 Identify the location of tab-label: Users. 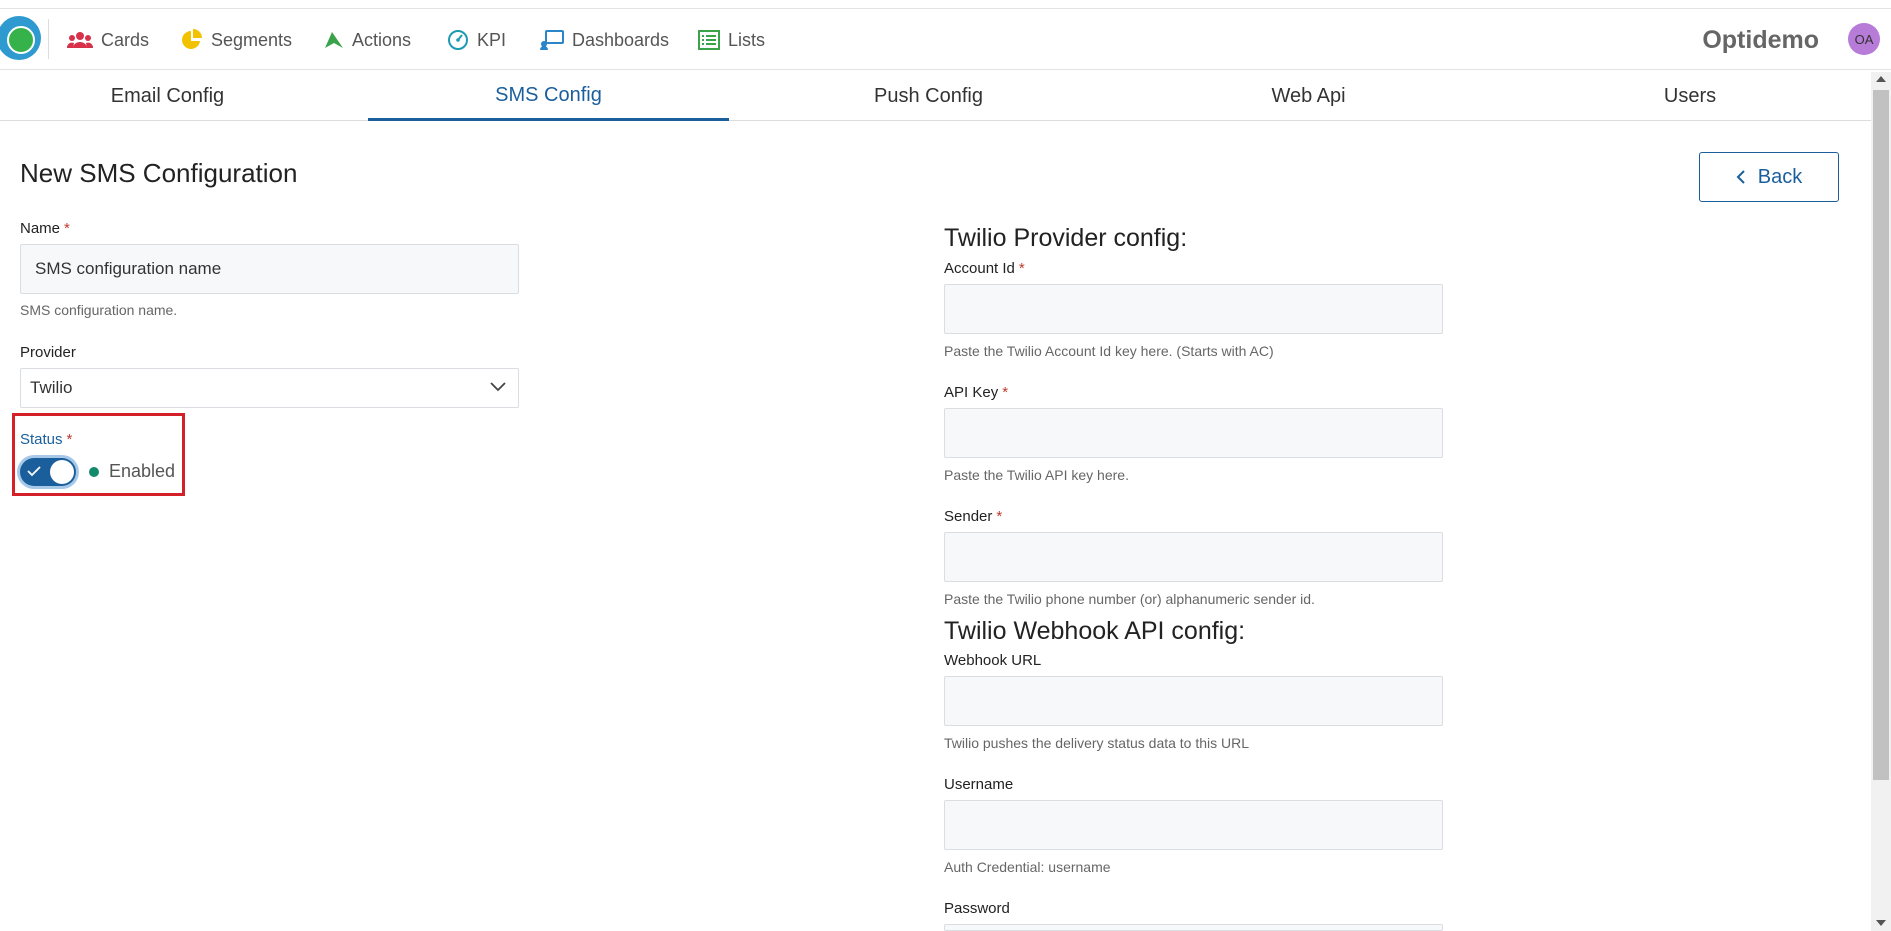
(1690, 95).